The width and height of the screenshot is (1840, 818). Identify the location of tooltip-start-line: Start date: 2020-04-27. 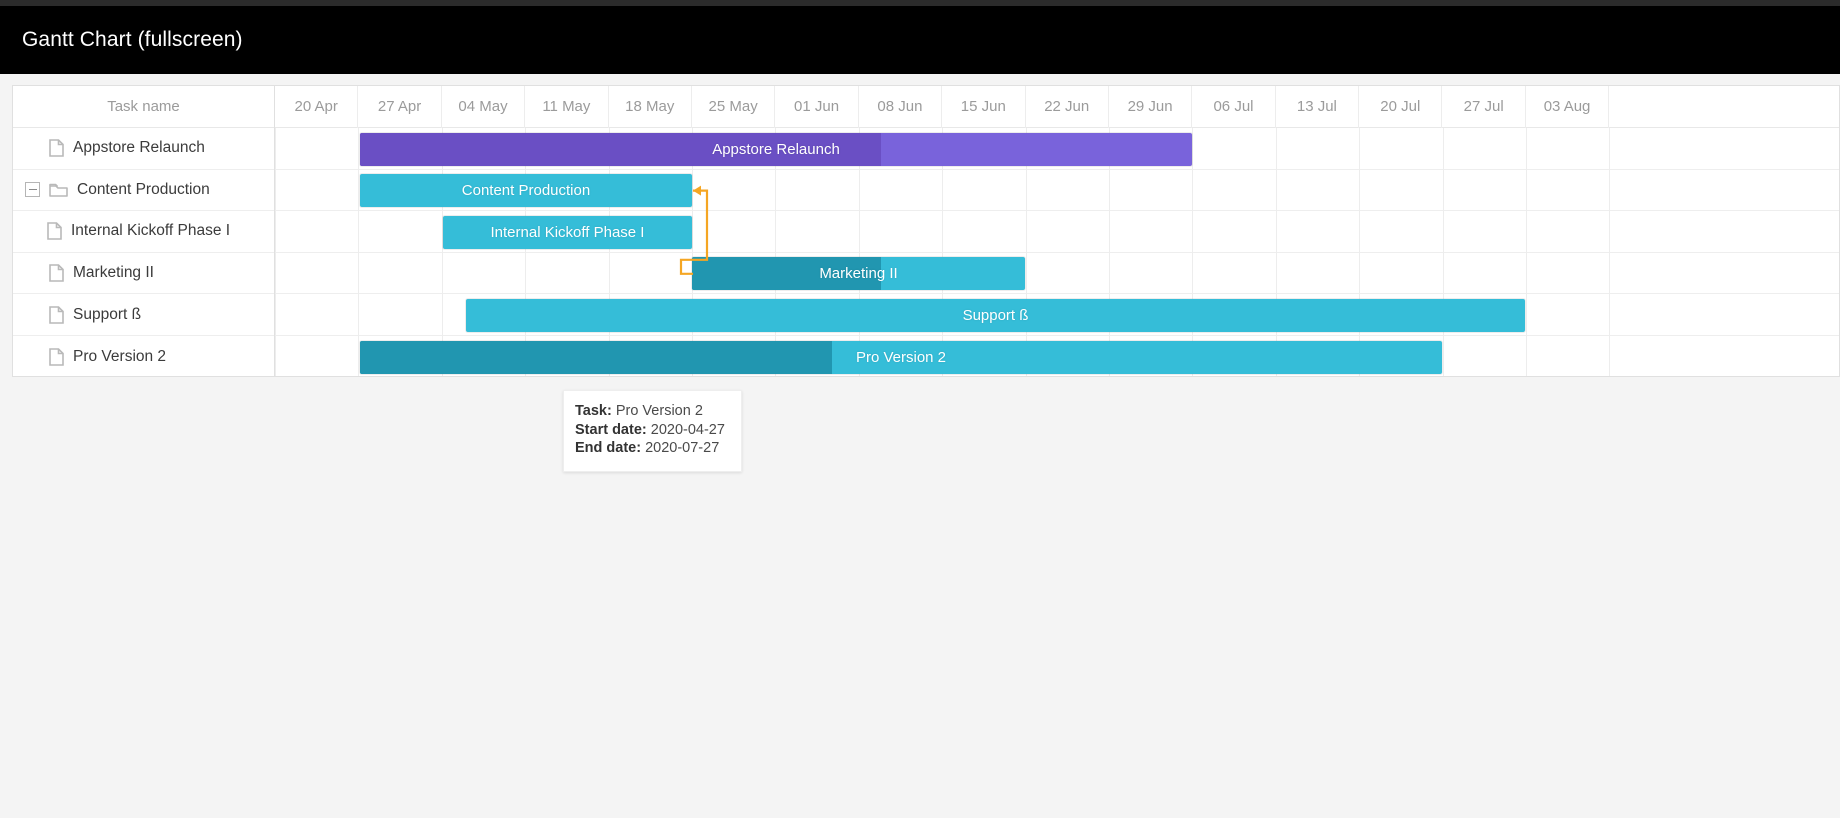
(650, 430).